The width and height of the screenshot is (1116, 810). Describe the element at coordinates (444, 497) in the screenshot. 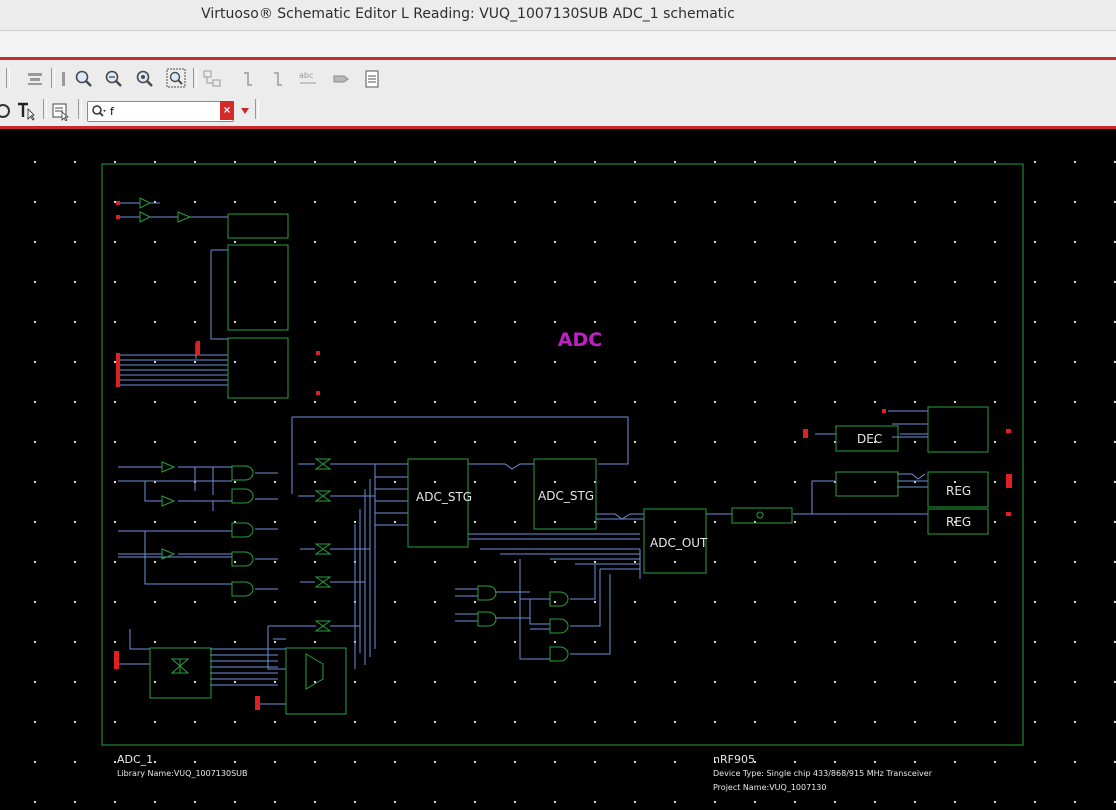

I see `adc-stg-1-label: ADC_STG` at that location.